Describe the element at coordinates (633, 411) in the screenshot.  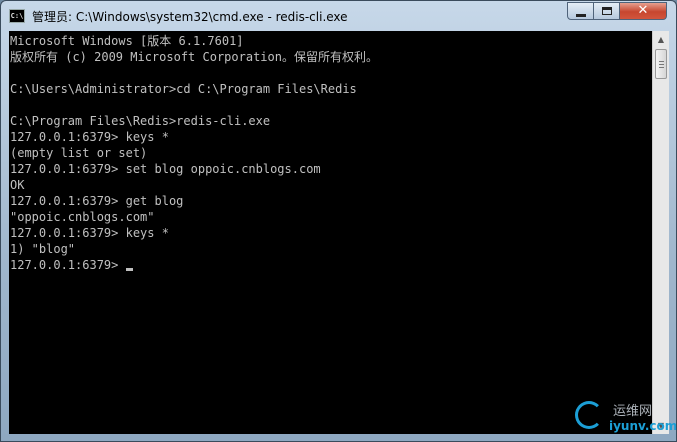
I see `watermark-cn-text: 运维网` at that location.